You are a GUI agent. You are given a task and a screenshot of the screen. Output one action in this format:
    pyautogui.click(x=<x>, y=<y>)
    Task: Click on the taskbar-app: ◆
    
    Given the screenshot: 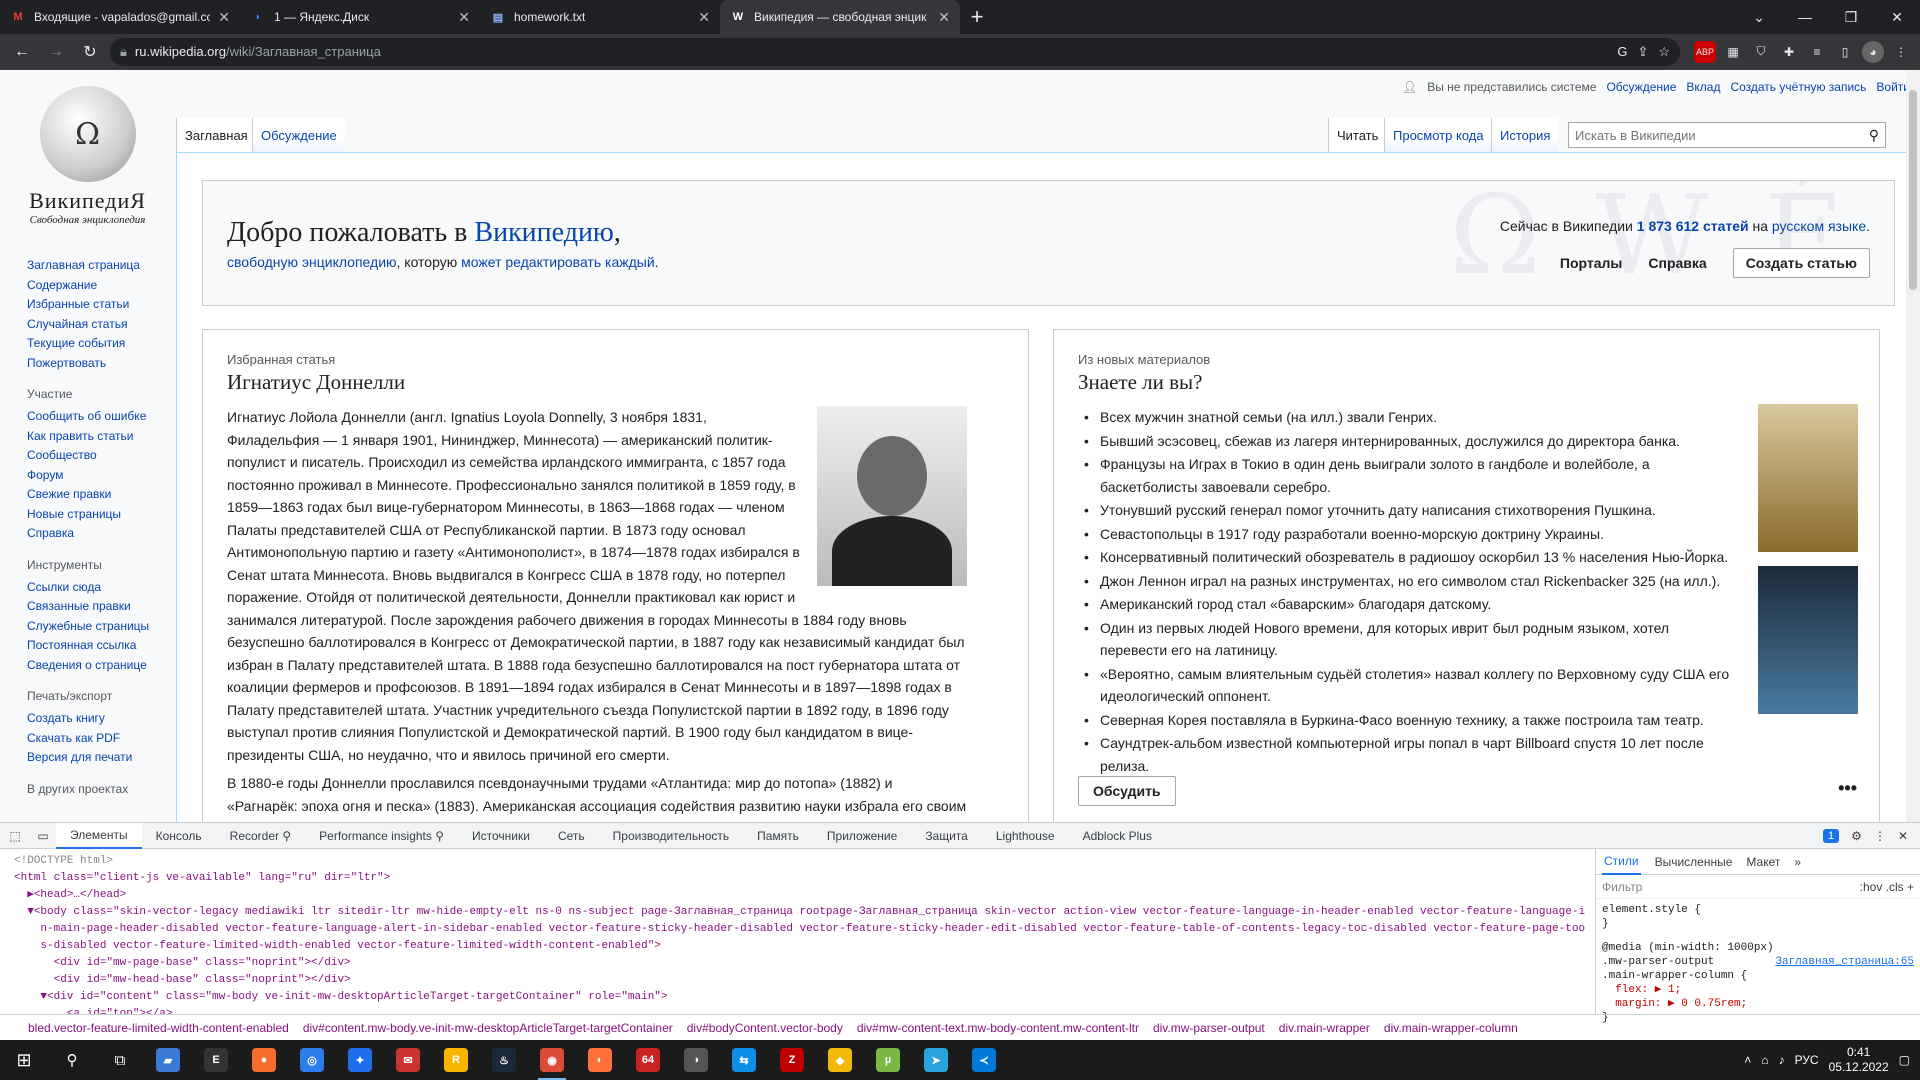 What is the action you would take?
    pyautogui.click(x=840, y=1060)
    